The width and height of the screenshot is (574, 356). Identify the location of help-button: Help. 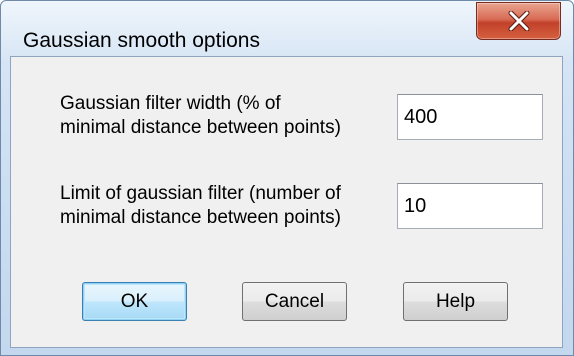
(455, 301).